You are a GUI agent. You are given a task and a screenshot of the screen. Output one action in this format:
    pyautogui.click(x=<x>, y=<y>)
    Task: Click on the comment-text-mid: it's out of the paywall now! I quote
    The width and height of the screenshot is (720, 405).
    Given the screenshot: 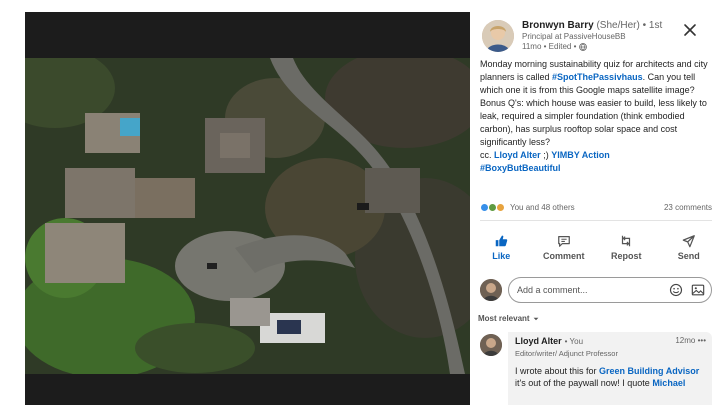 What is the action you would take?
    pyautogui.click(x=584, y=383)
    